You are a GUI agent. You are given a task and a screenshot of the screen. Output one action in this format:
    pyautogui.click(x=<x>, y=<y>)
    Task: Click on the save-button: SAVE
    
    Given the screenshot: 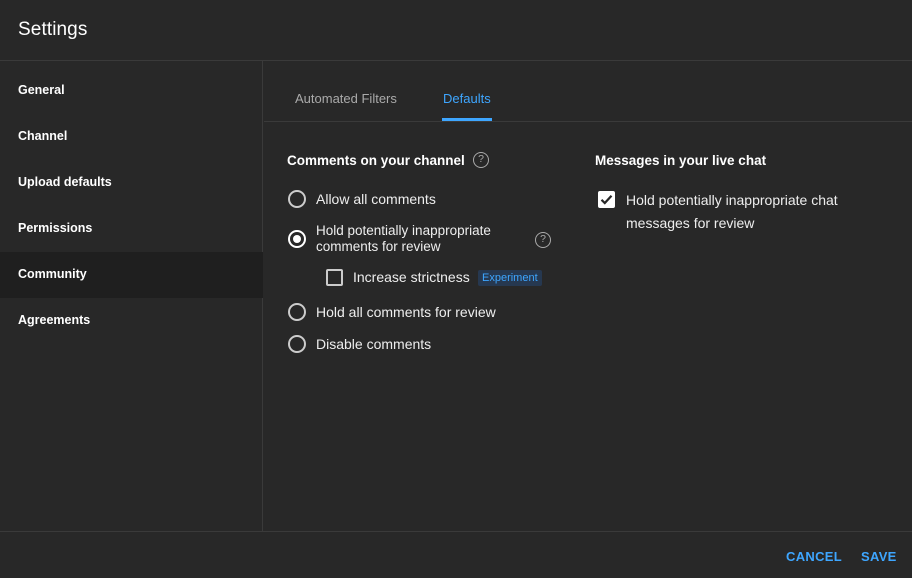 What is the action you would take?
    pyautogui.click(x=879, y=556)
    